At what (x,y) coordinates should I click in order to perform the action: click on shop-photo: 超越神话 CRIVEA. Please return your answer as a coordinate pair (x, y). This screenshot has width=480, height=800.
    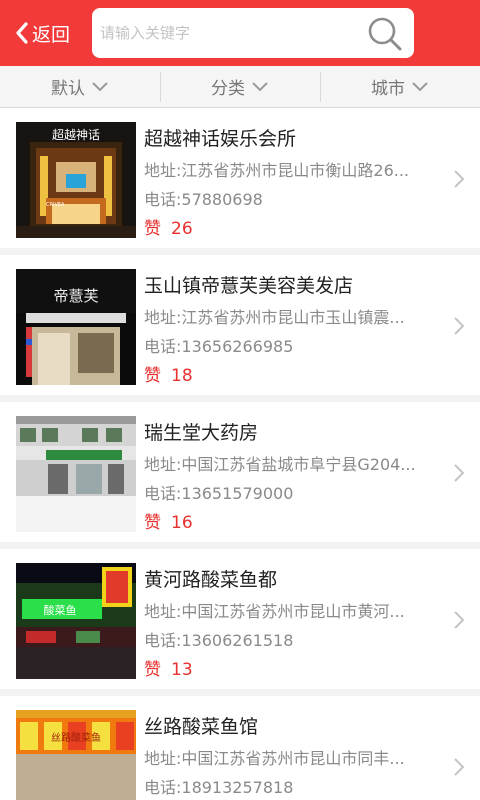
    Looking at the image, I should click on (76, 180).